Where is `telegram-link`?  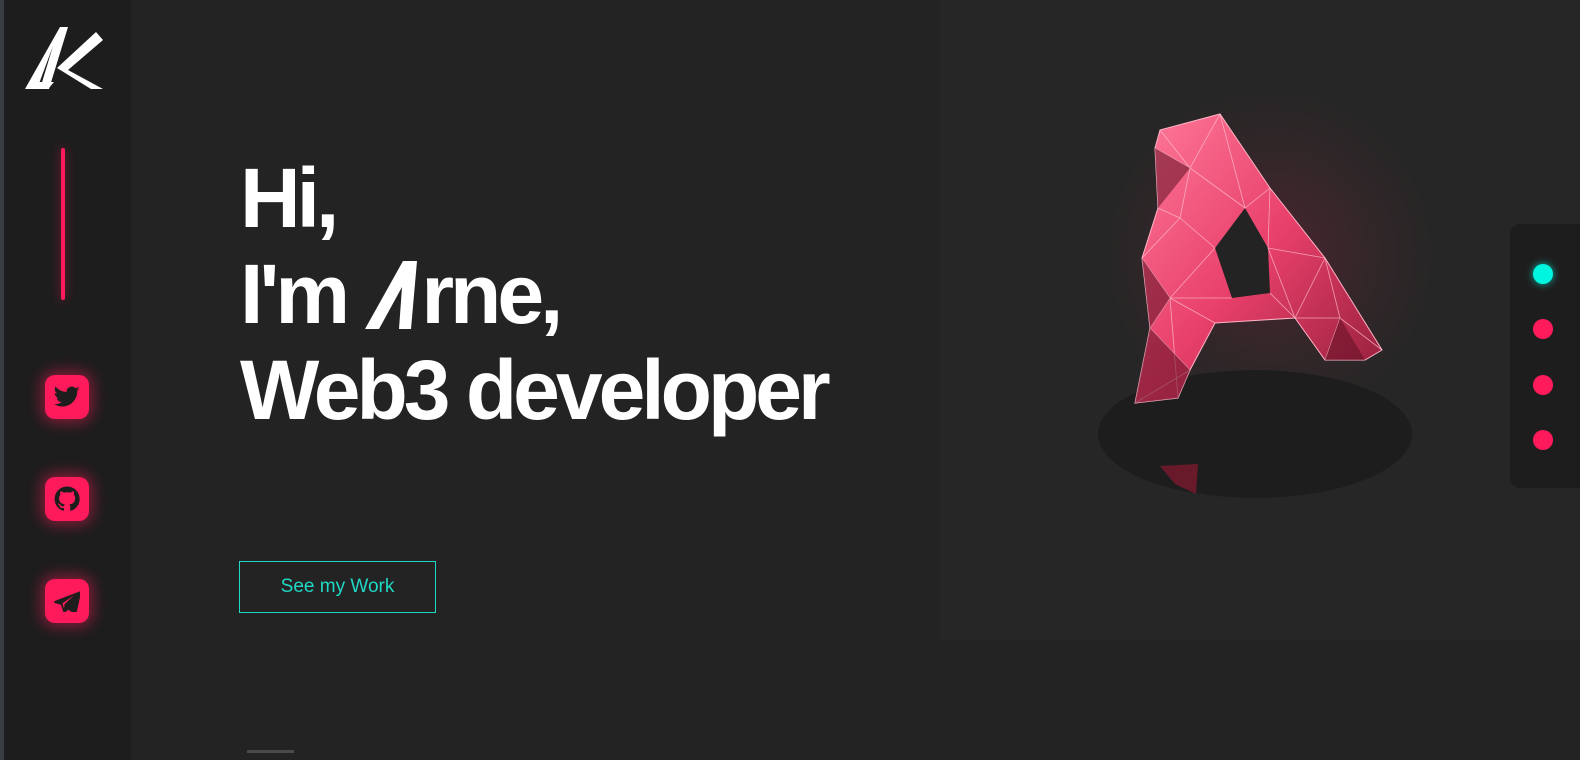 telegram-link is located at coordinates (67, 601).